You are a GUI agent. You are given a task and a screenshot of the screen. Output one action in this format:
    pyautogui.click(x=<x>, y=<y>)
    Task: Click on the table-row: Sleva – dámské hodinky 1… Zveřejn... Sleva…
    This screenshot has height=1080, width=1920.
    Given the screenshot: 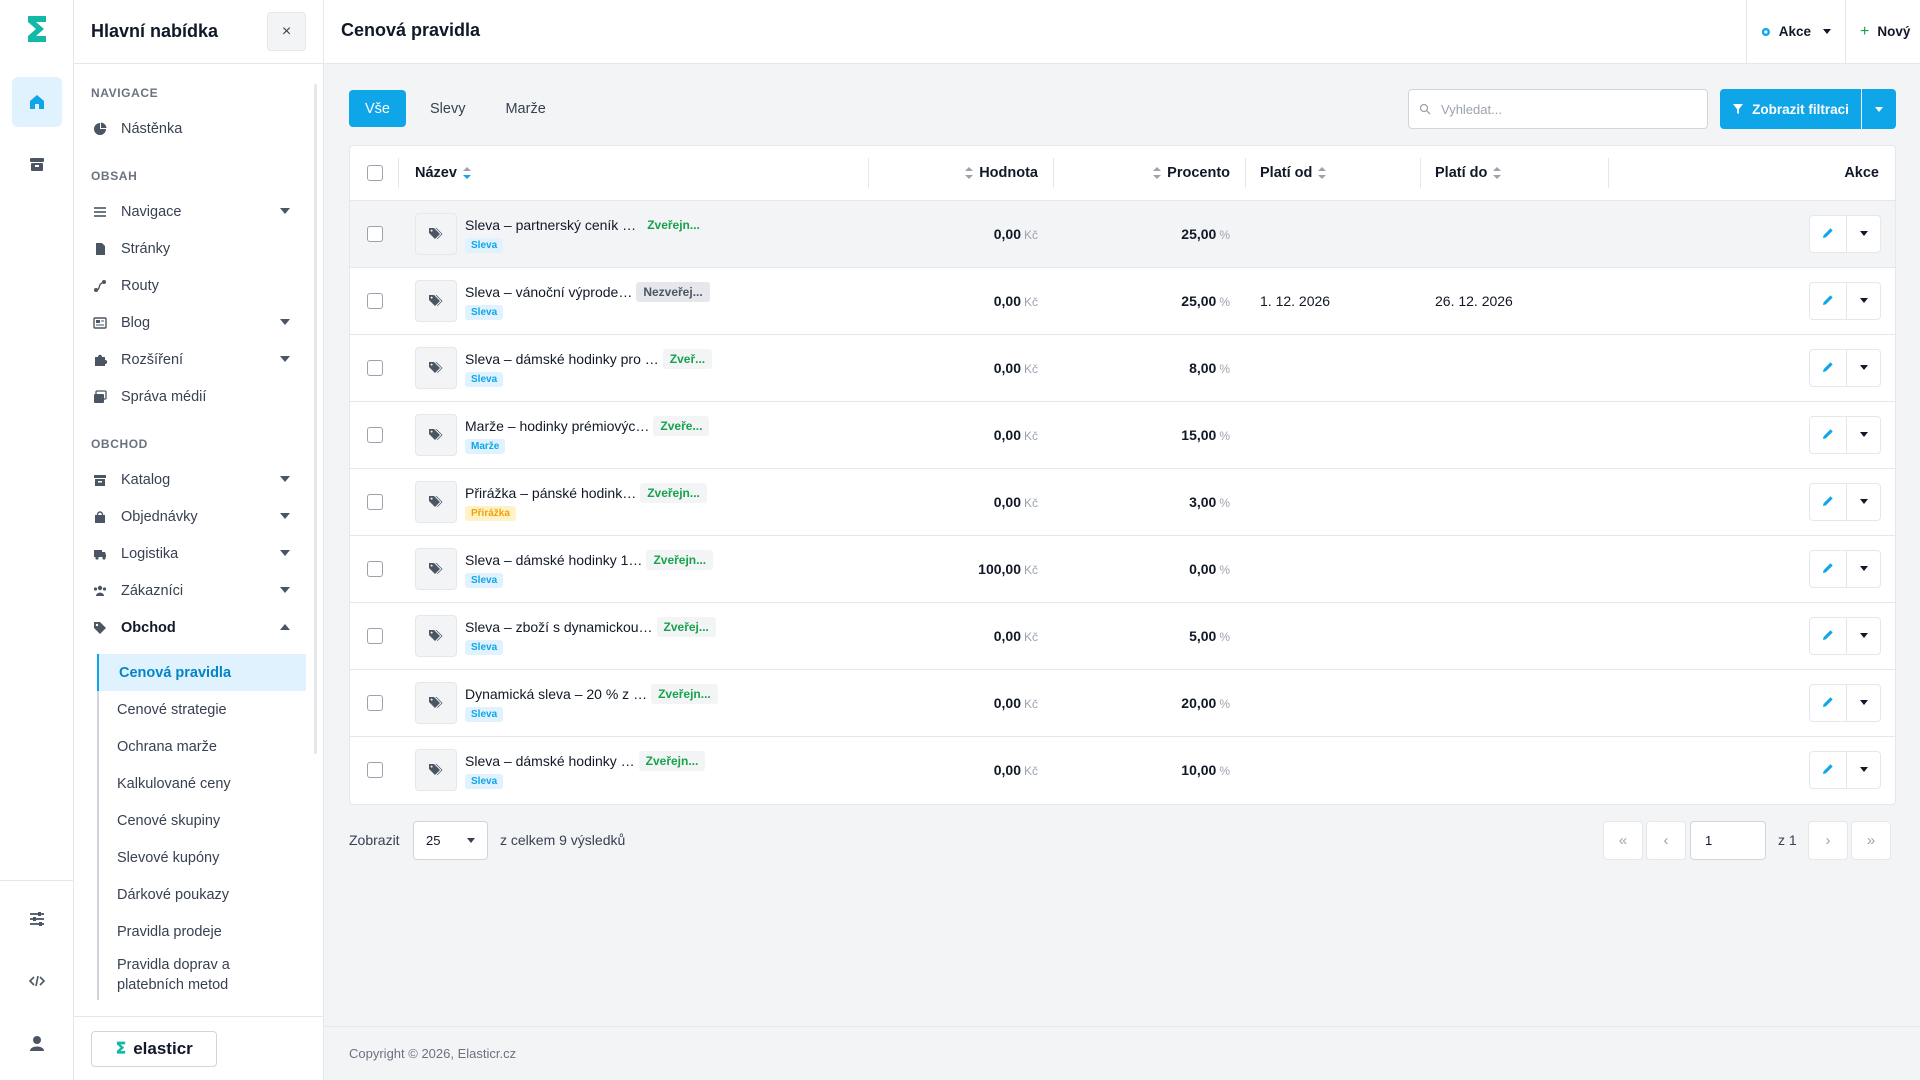 What is the action you would take?
    pyautogui.click(x=1122, y=568)
    